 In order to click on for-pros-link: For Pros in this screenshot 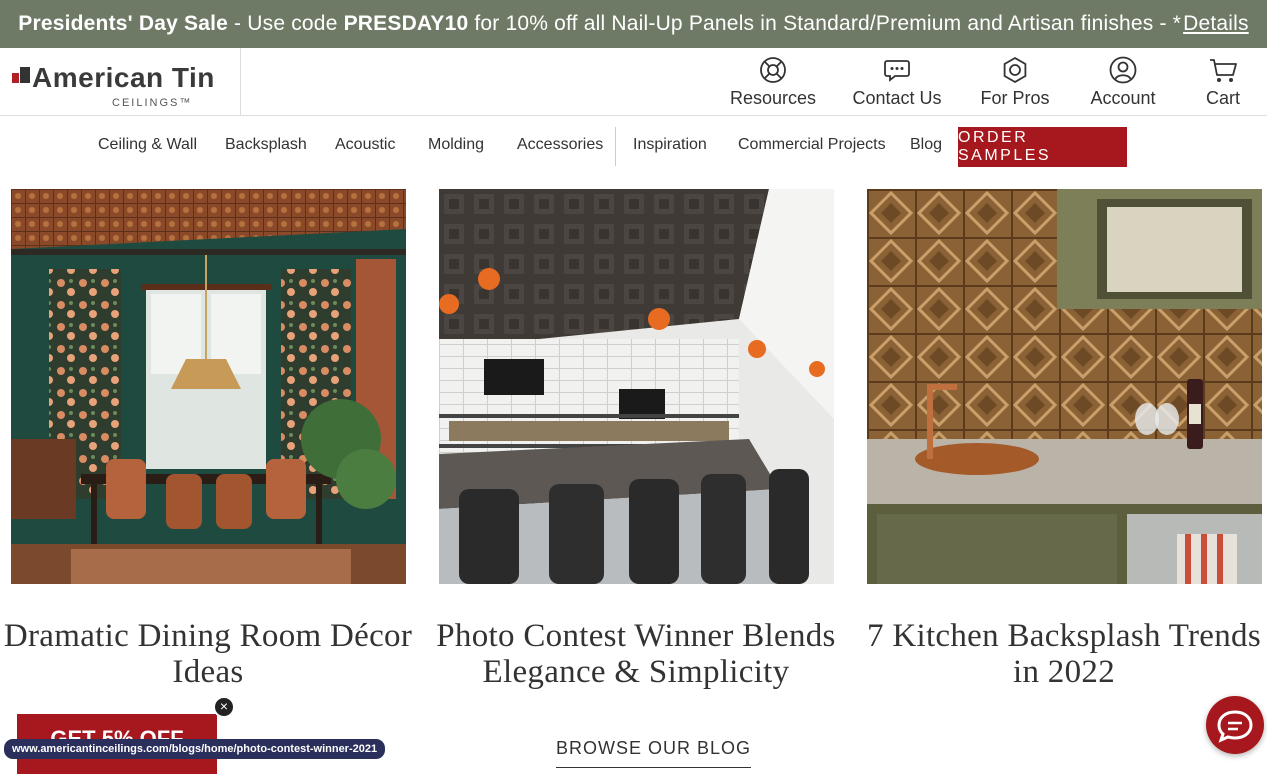, I will do `click(1015, 82)`.